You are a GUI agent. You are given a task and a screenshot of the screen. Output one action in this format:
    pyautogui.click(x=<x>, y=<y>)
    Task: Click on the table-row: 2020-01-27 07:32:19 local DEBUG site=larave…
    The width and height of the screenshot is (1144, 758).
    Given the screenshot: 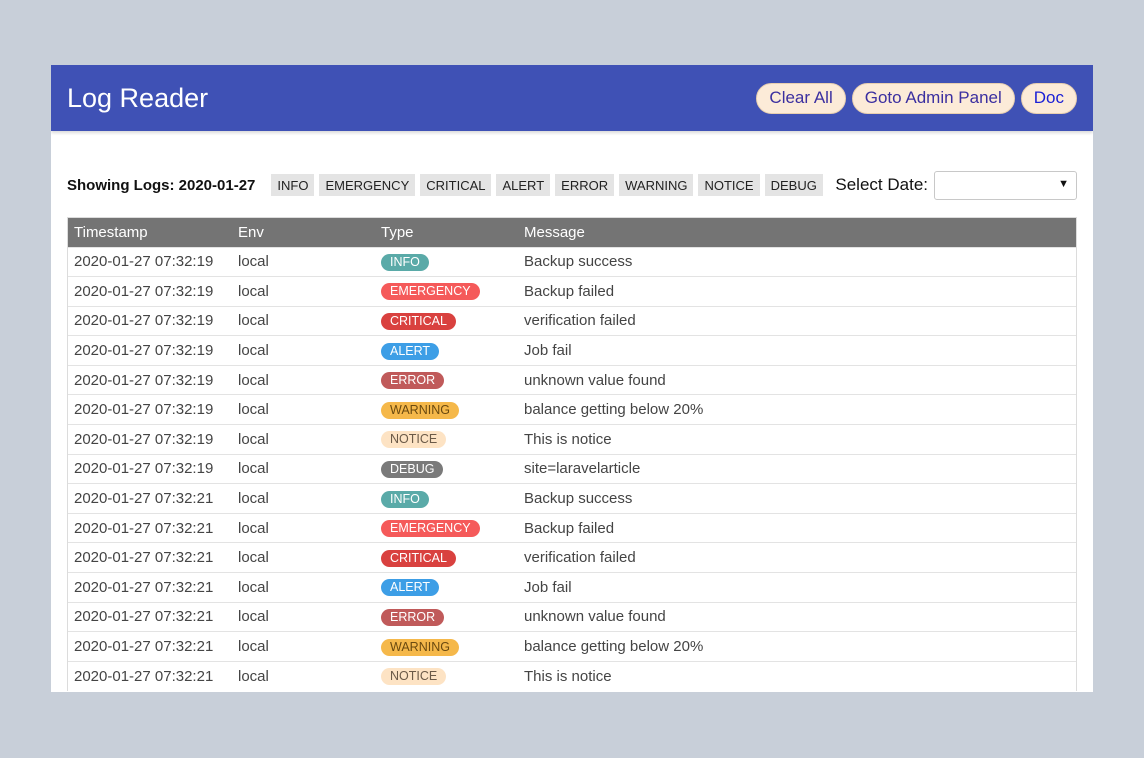 What is the action you would take?
    pyautogui.click(x=572, y=468)
    